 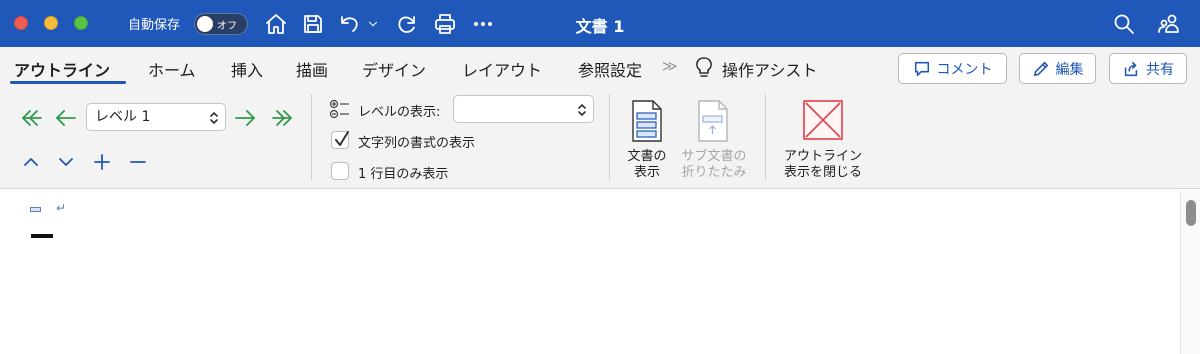 I want to click on show-level-label: レベルの表示:, so click(x=399, y=112).